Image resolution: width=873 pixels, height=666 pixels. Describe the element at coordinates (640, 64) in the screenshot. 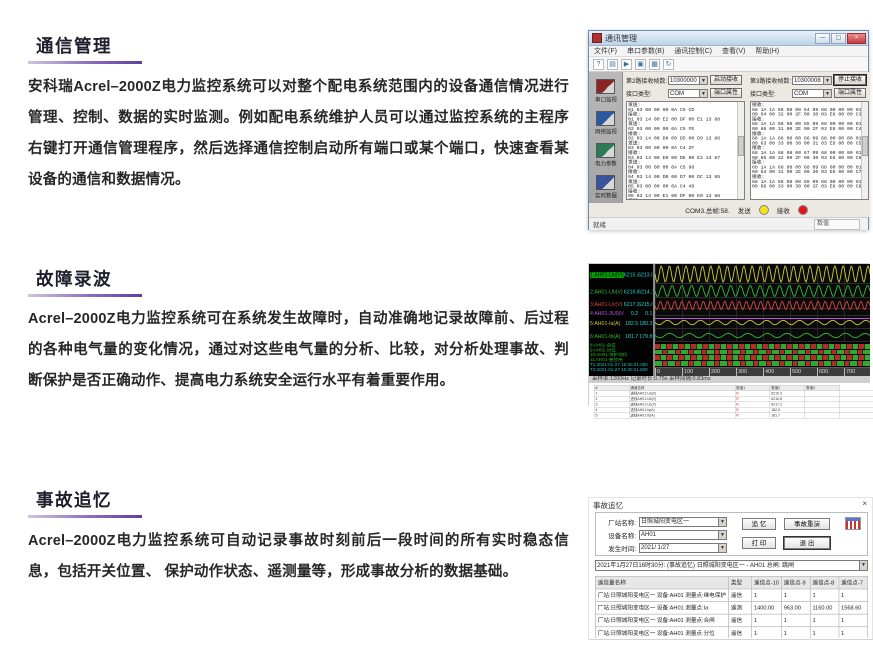

I see `save-icon: ▣` at that location.